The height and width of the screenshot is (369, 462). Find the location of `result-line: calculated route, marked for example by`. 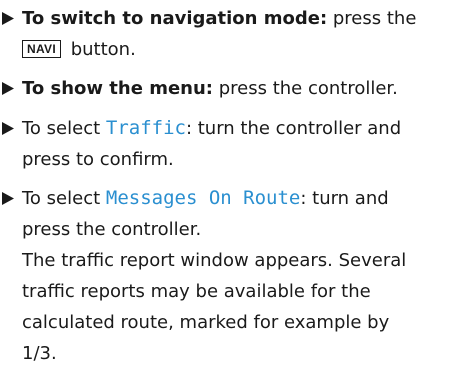

result-line: calculated route, marked for example by is located at coordinates (206, 322).